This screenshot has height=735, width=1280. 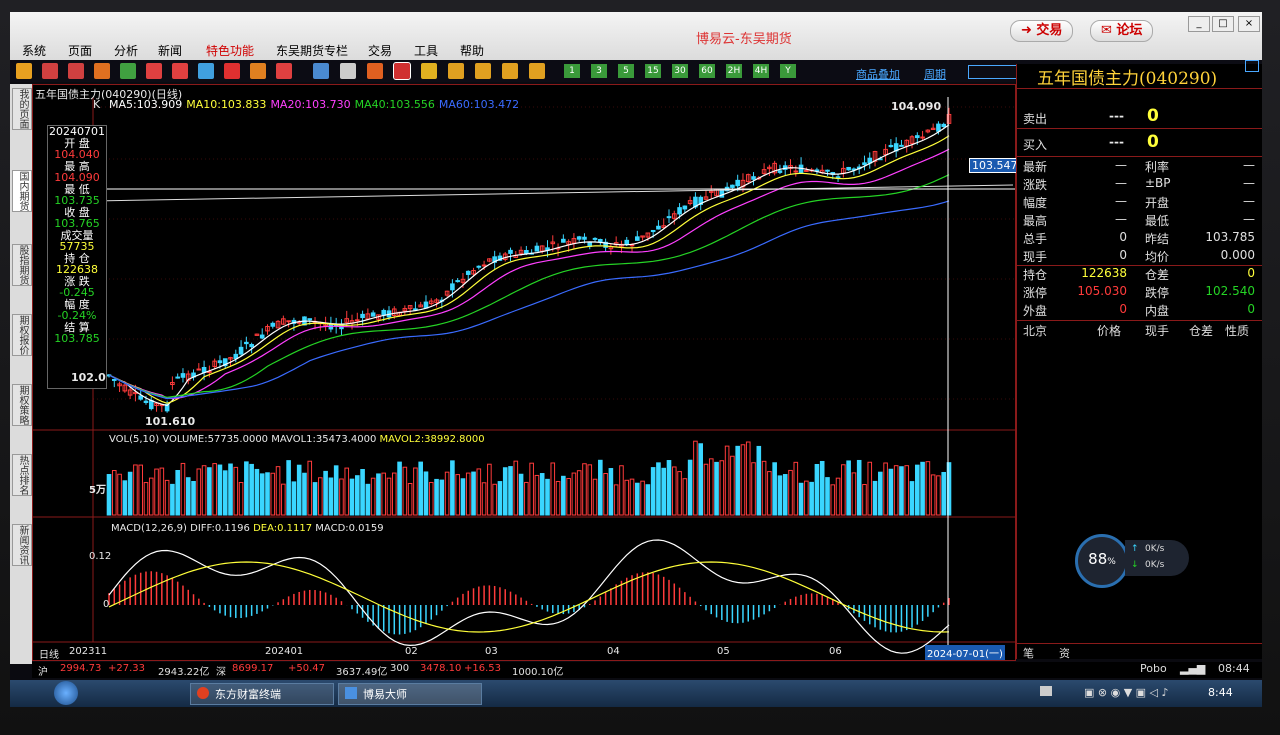 I want to click on close-button: ×, so click(x=1249, y=24).